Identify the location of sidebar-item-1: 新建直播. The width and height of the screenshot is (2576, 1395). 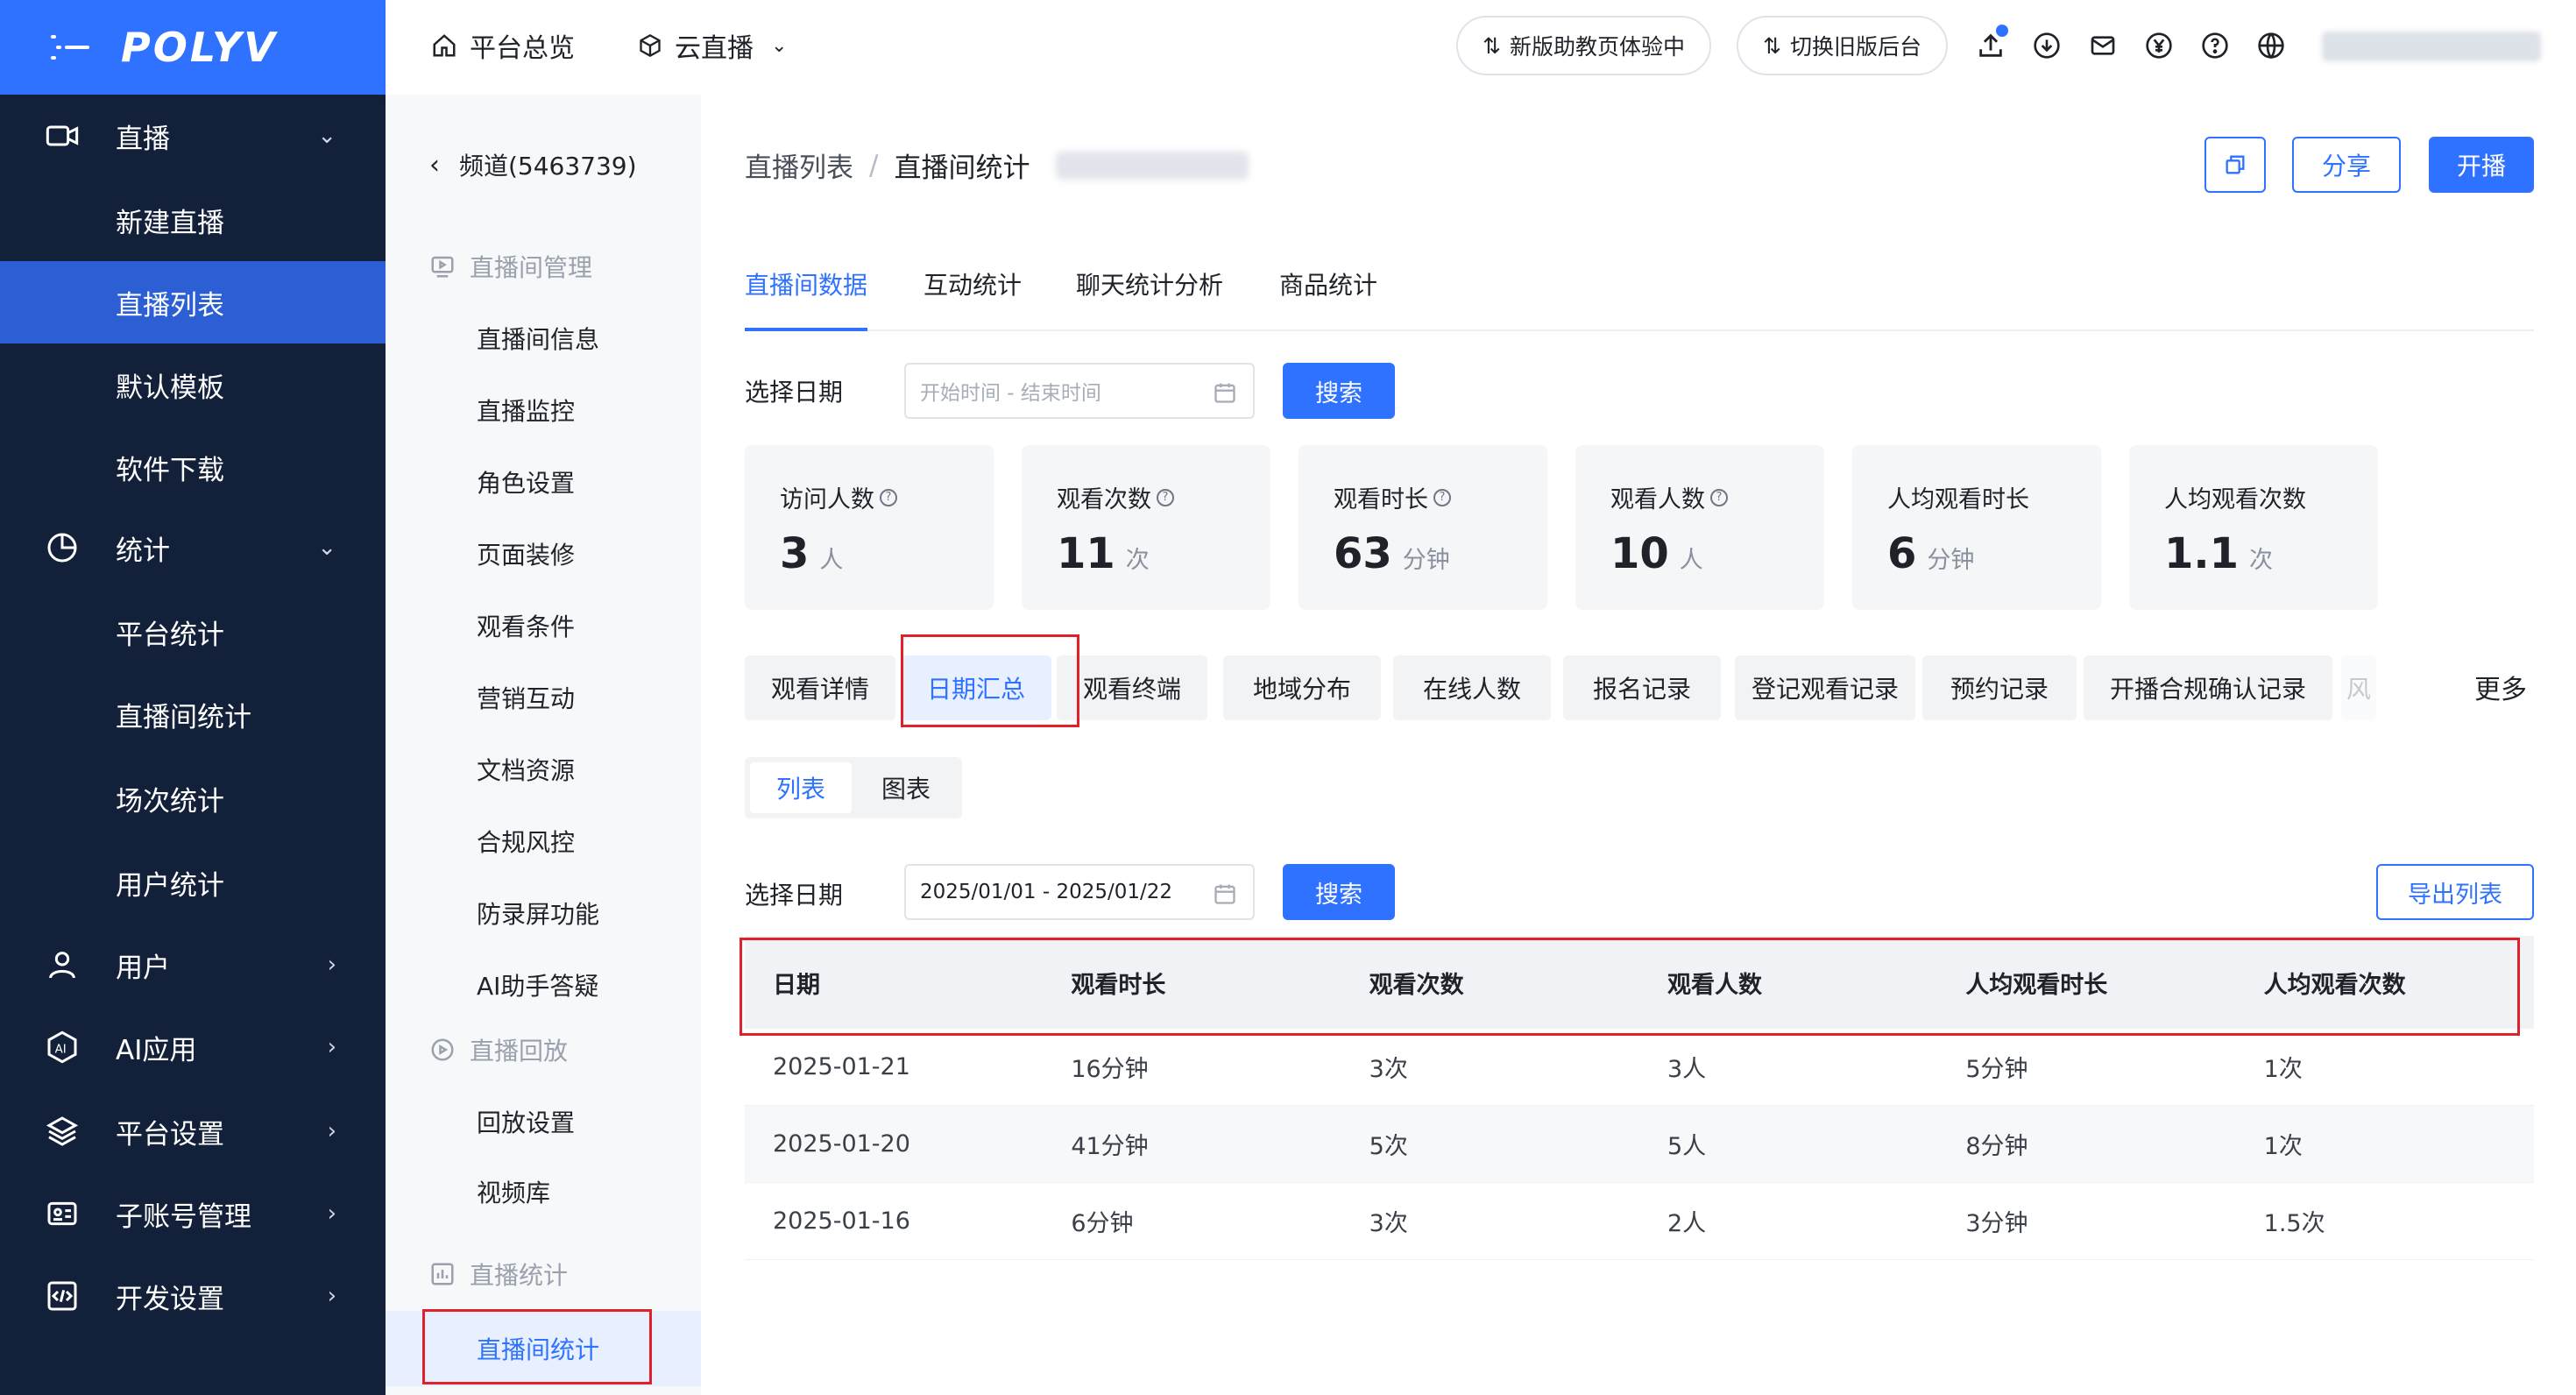
(193, 220).